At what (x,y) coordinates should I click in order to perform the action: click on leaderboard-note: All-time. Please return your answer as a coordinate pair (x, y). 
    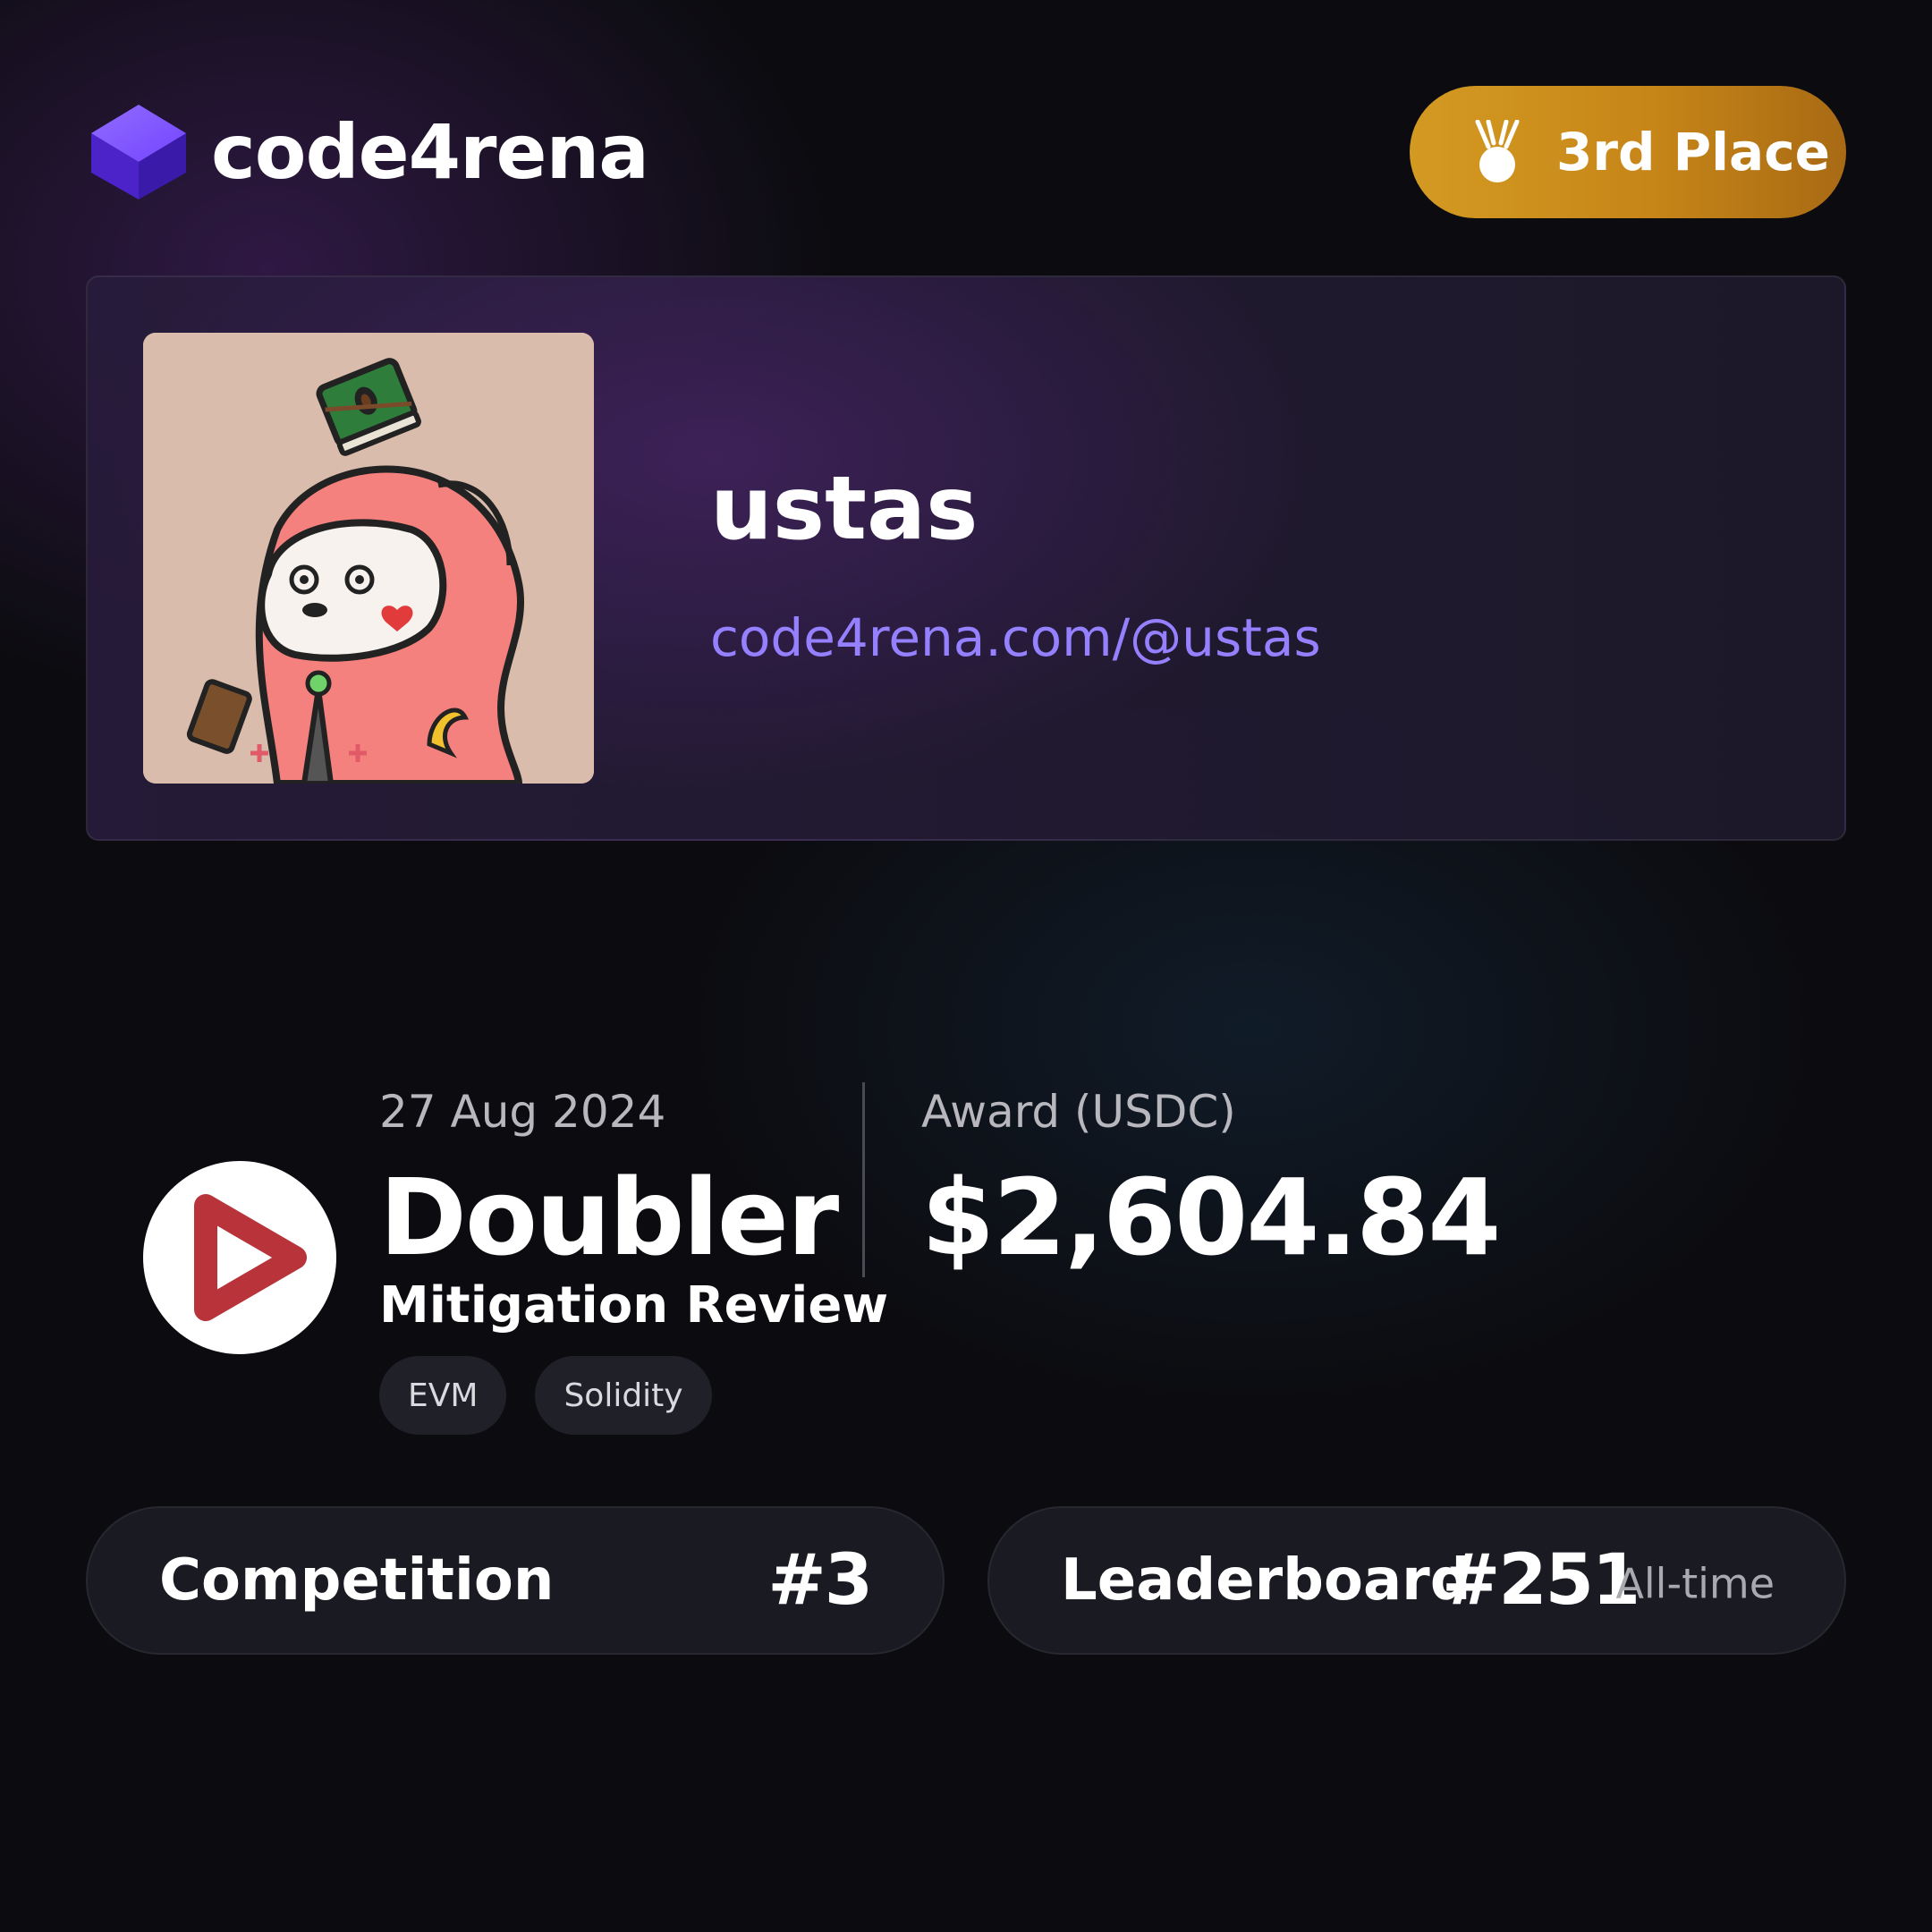
    Looking at the image, I should click on (1695, 1583).